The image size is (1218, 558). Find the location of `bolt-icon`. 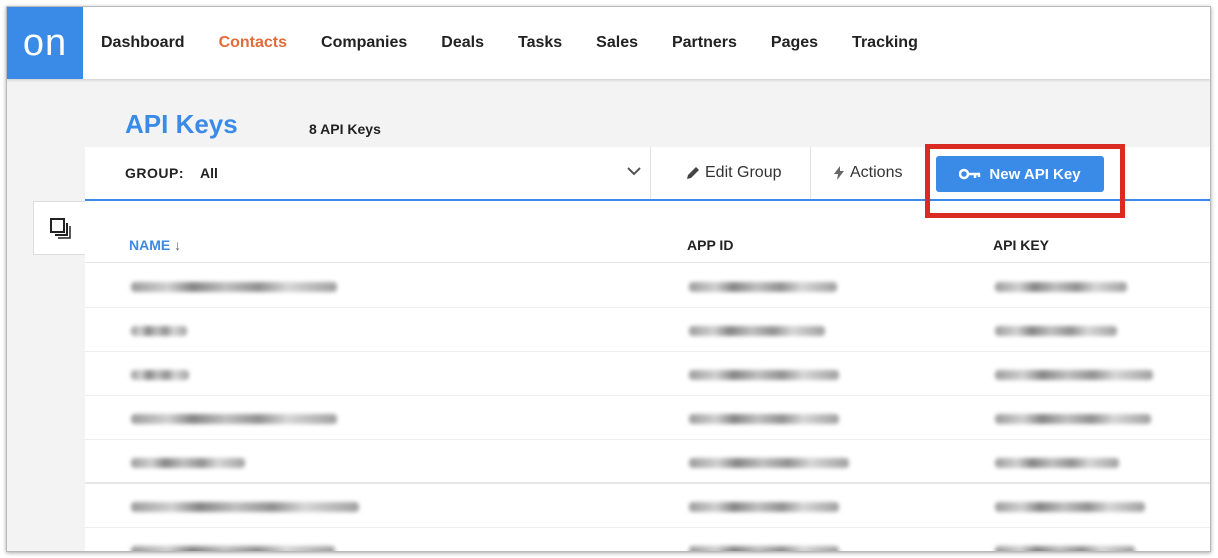

bolt-icon is located at coordinates (839, 173).